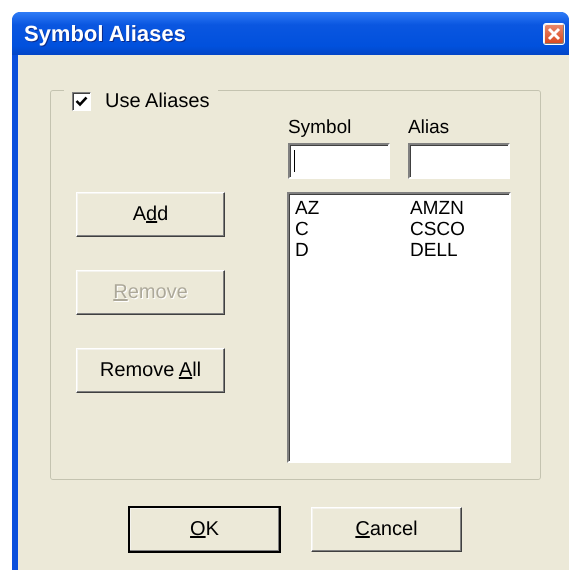 Image resolution: width=569 pixels, height=570 pixels. What do you see at coordinates (437, 229) in the screenshot?
I see `alias-text: CSCO` at bounding box center [437, 229].